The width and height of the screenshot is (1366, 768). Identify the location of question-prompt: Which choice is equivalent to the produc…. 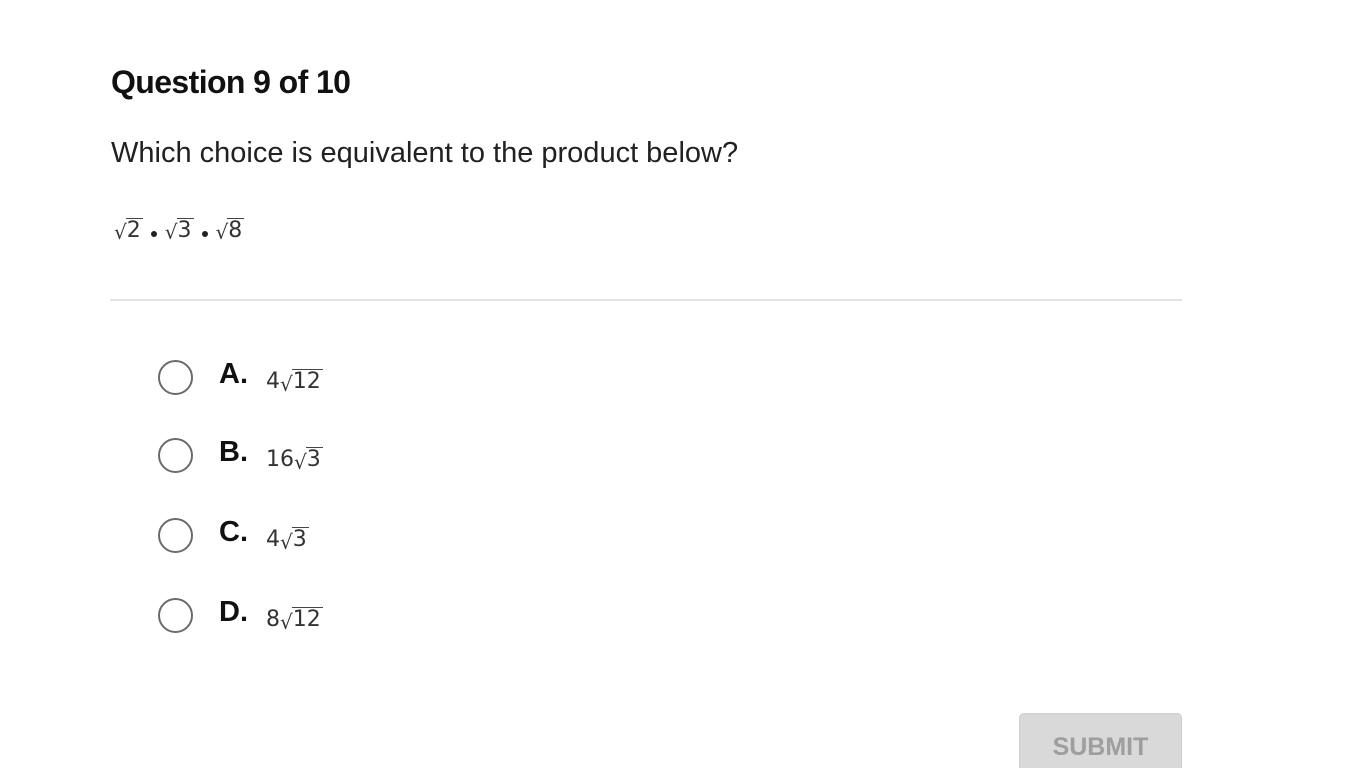
(425, 153).